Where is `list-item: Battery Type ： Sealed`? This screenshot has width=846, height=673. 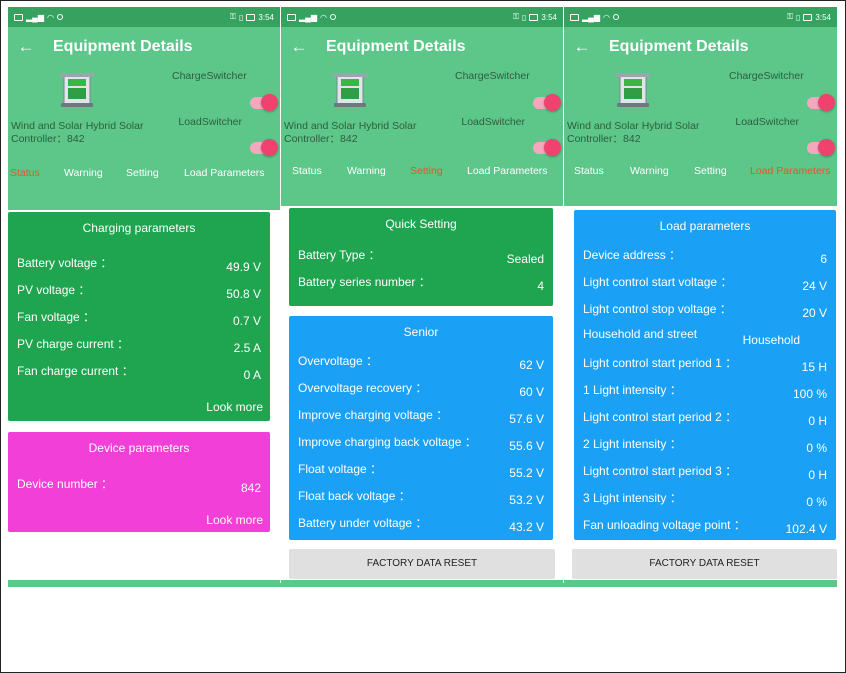 list-item: Battery Type ： Sealed is located at coordinates (421, 256).